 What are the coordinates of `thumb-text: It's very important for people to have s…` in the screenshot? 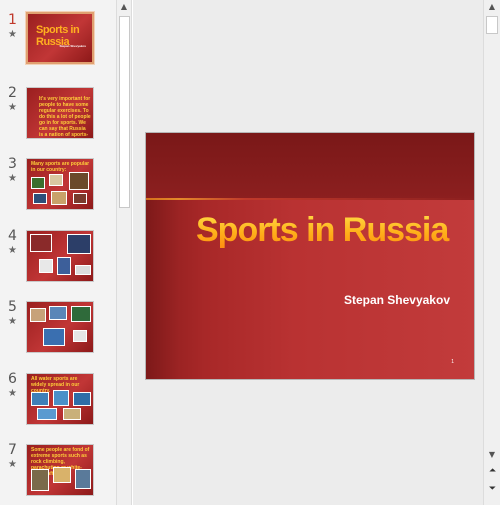 It's located at (65, 117).